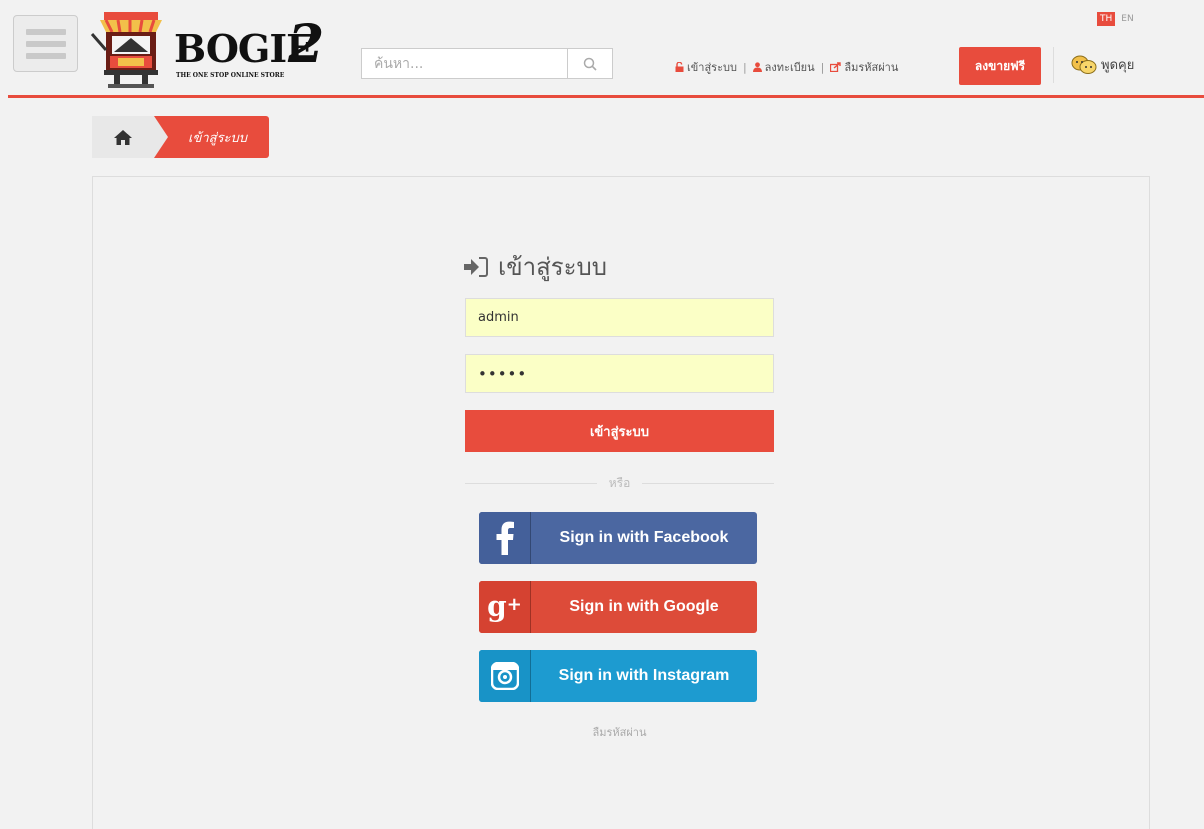  I want to click on site-logo: BOGIE 2 THE ONE STOP ONLINE STORE, so click(215, 50).